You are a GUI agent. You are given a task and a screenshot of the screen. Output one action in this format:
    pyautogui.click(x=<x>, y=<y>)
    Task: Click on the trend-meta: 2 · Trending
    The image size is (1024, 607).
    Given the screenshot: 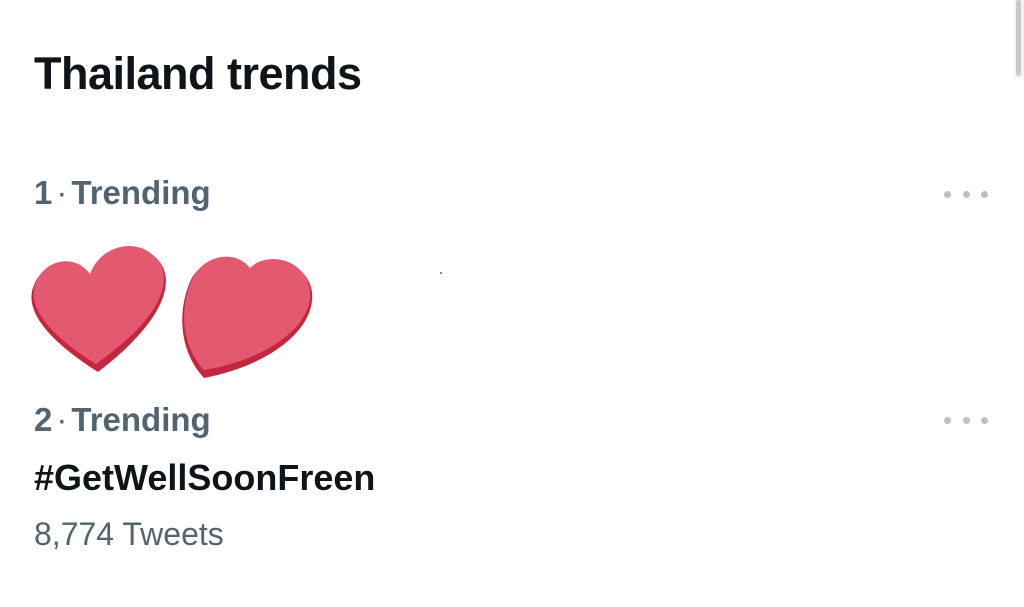 What is the action you would take?
    pyautogui.click(x=122, y=420)
    